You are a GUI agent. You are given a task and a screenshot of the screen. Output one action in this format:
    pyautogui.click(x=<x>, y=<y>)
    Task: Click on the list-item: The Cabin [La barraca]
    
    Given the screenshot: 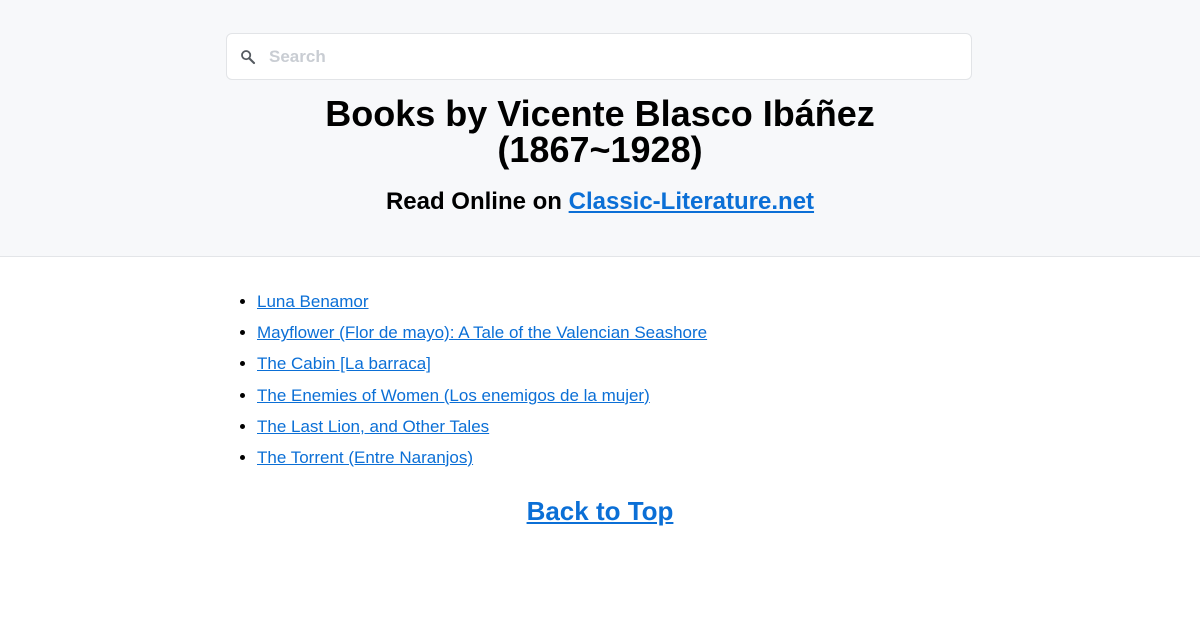 What is the action you would take?
    pyautogui.click(x=482, y=363)
    